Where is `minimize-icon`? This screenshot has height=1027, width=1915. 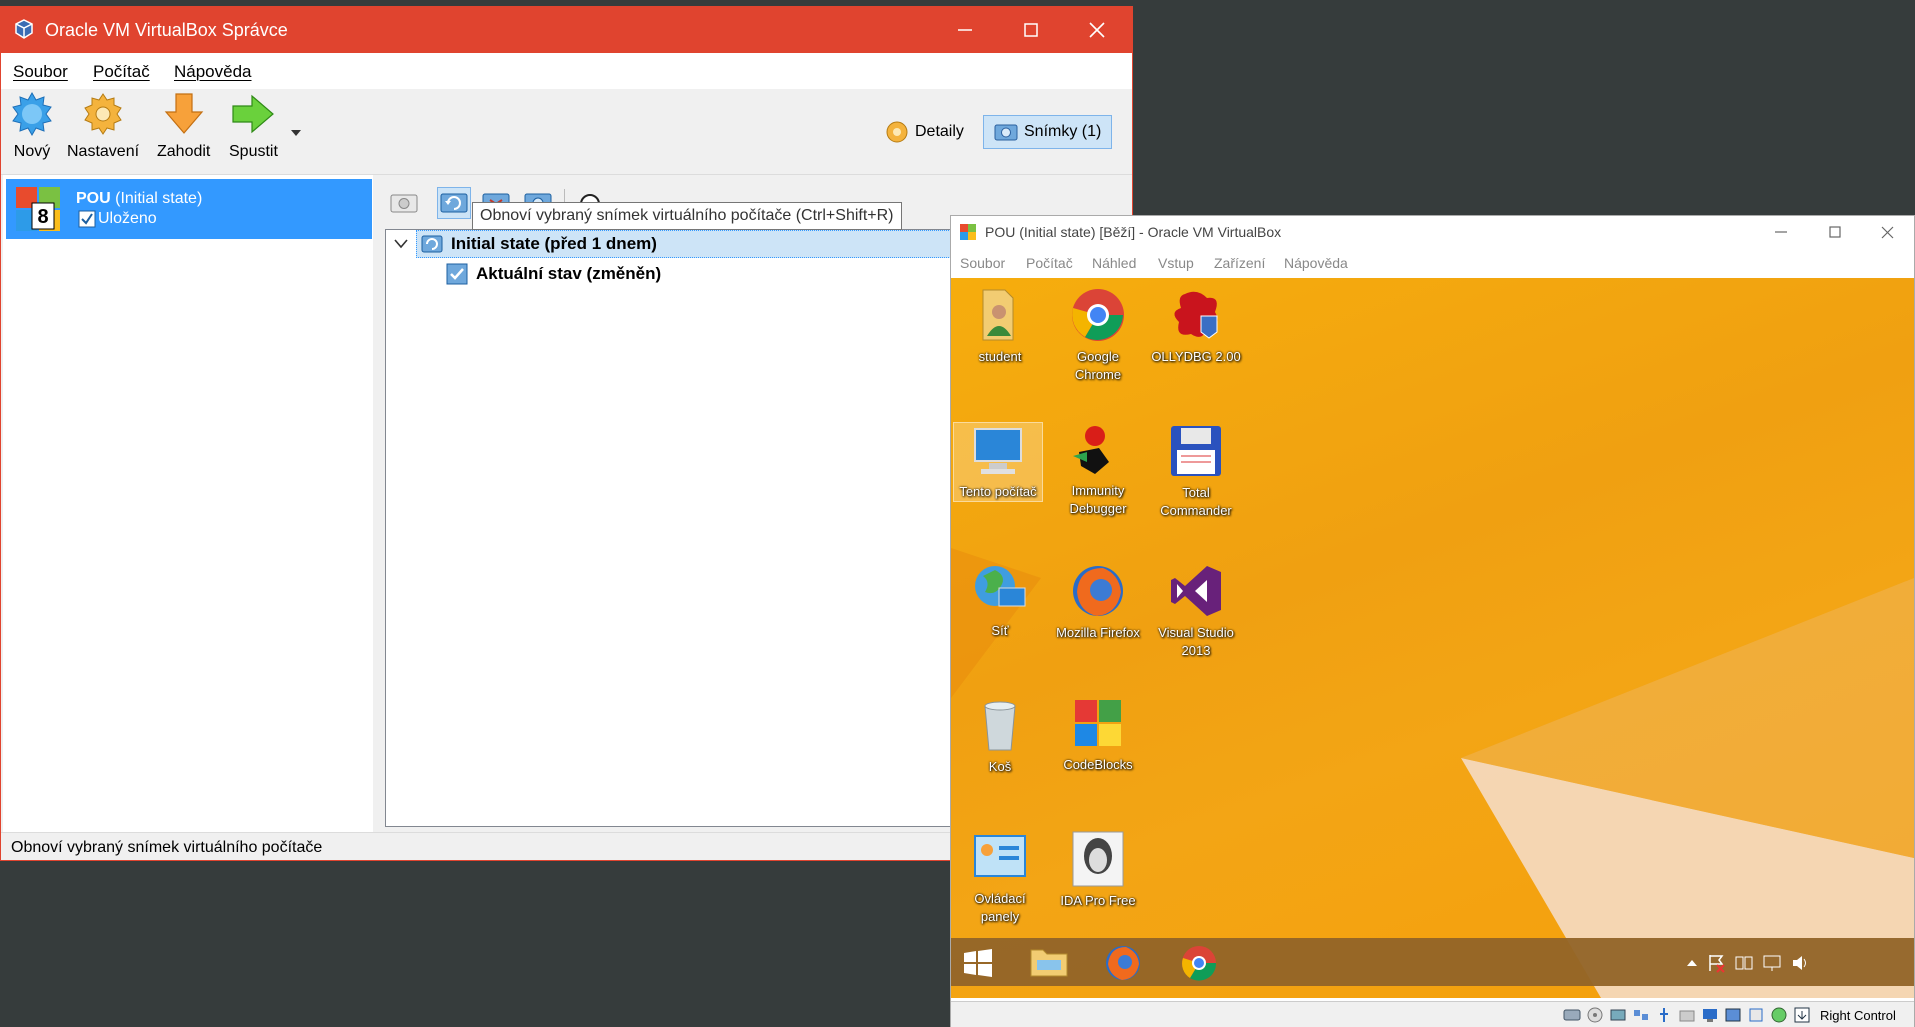
minimize-icon is located at coordinates (965, 30).